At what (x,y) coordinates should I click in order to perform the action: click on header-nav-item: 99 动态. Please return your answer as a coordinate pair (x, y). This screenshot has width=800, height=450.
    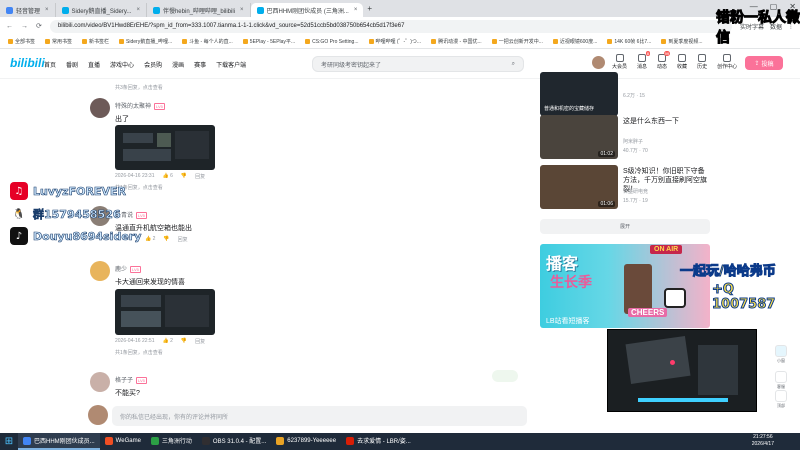
    Looking at the image, I should click on (664, 60).